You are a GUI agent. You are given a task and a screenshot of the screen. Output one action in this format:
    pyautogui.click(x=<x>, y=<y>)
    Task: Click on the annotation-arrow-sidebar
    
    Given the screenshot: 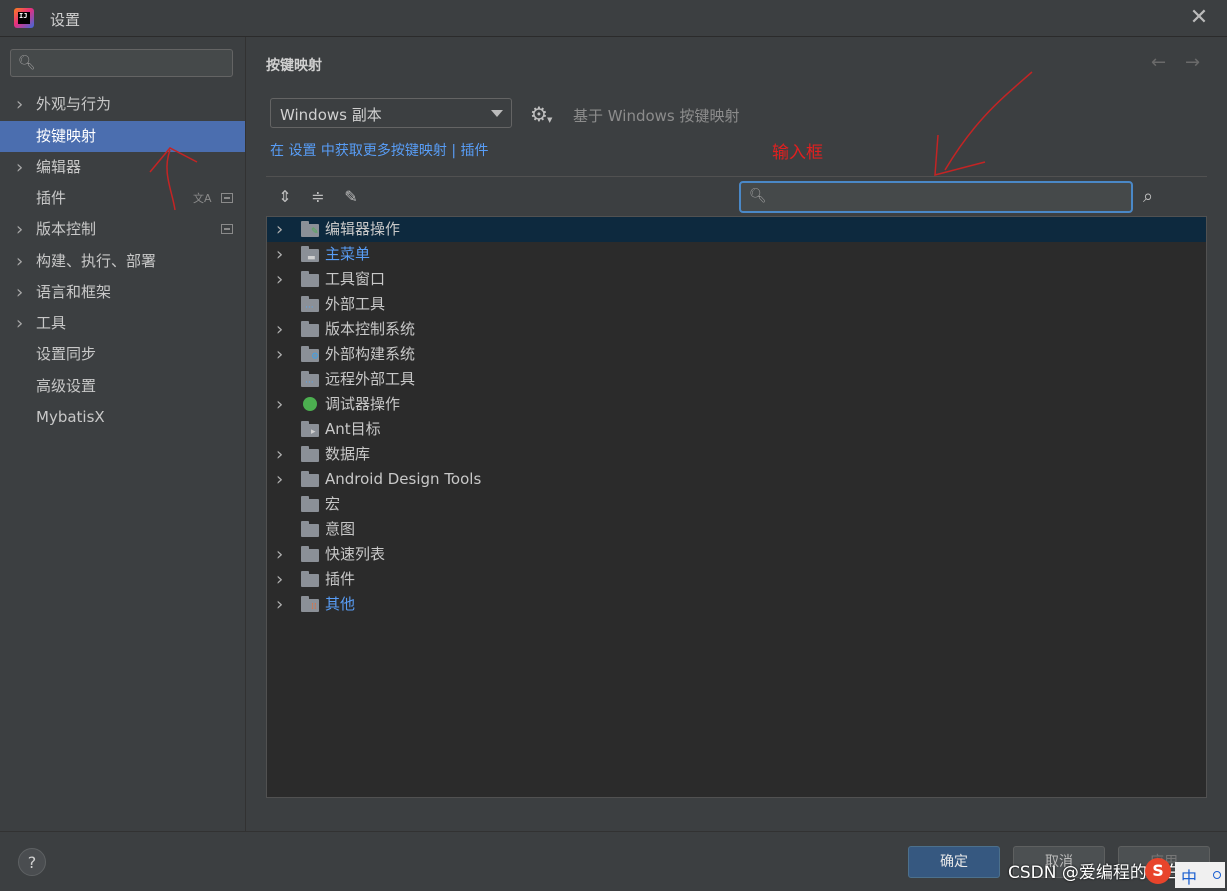 What is the action you would take?
    pyautogui.click(x=171, y=180)
    